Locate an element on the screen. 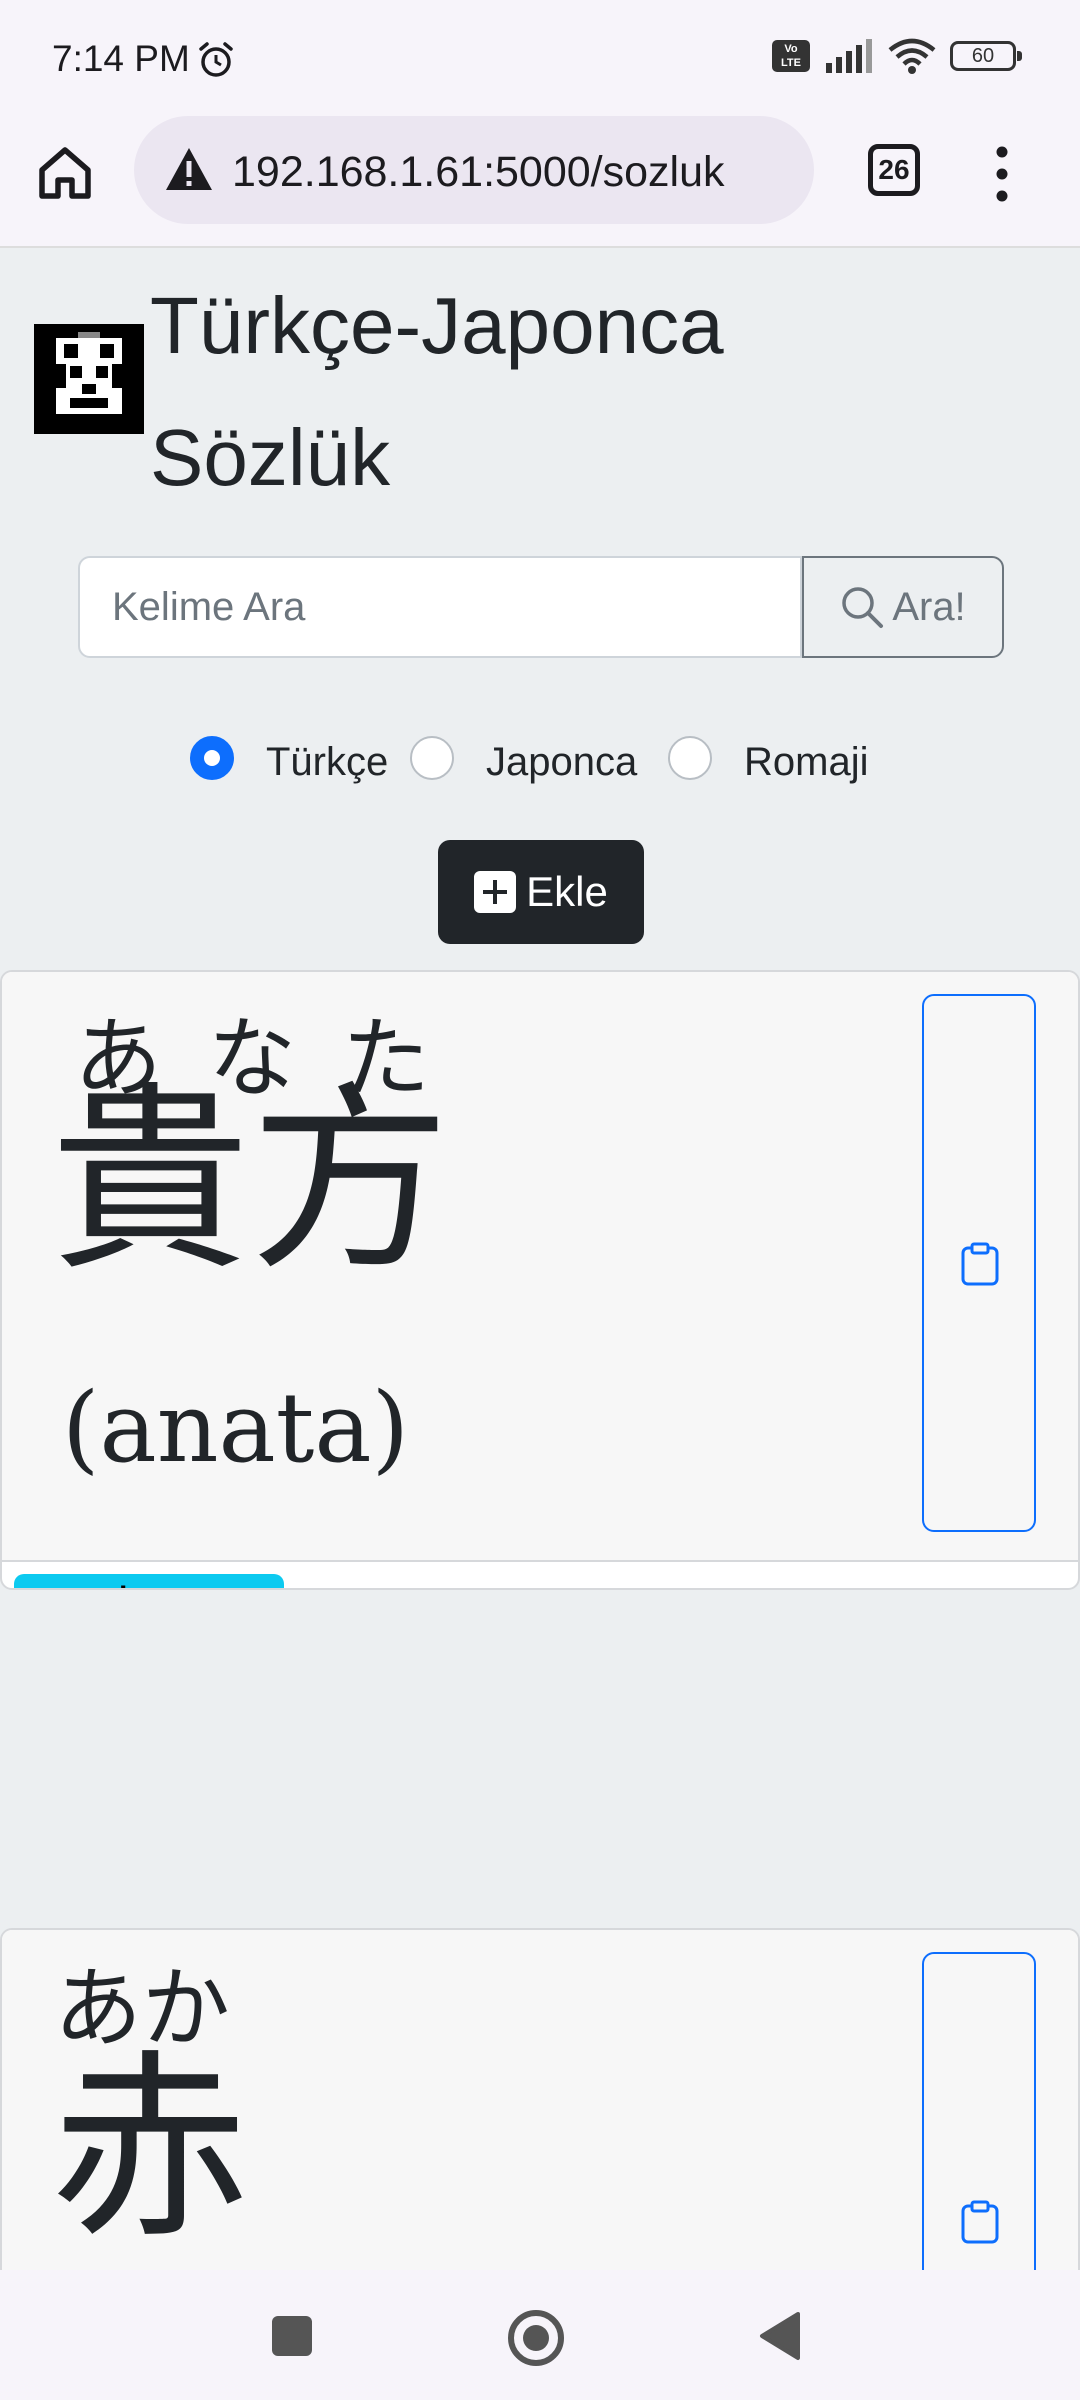 The width and height of the screenshot is (1080, 2400). alarm-icon is located at coordinates (216, 59).